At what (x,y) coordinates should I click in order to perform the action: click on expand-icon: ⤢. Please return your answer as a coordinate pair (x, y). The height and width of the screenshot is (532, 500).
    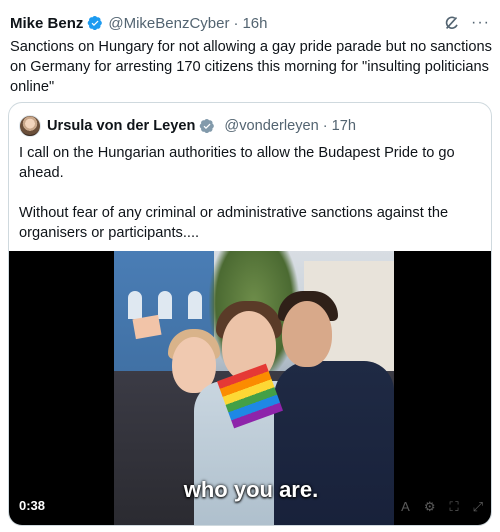
    Looking at the image, I should click on (478, 507).